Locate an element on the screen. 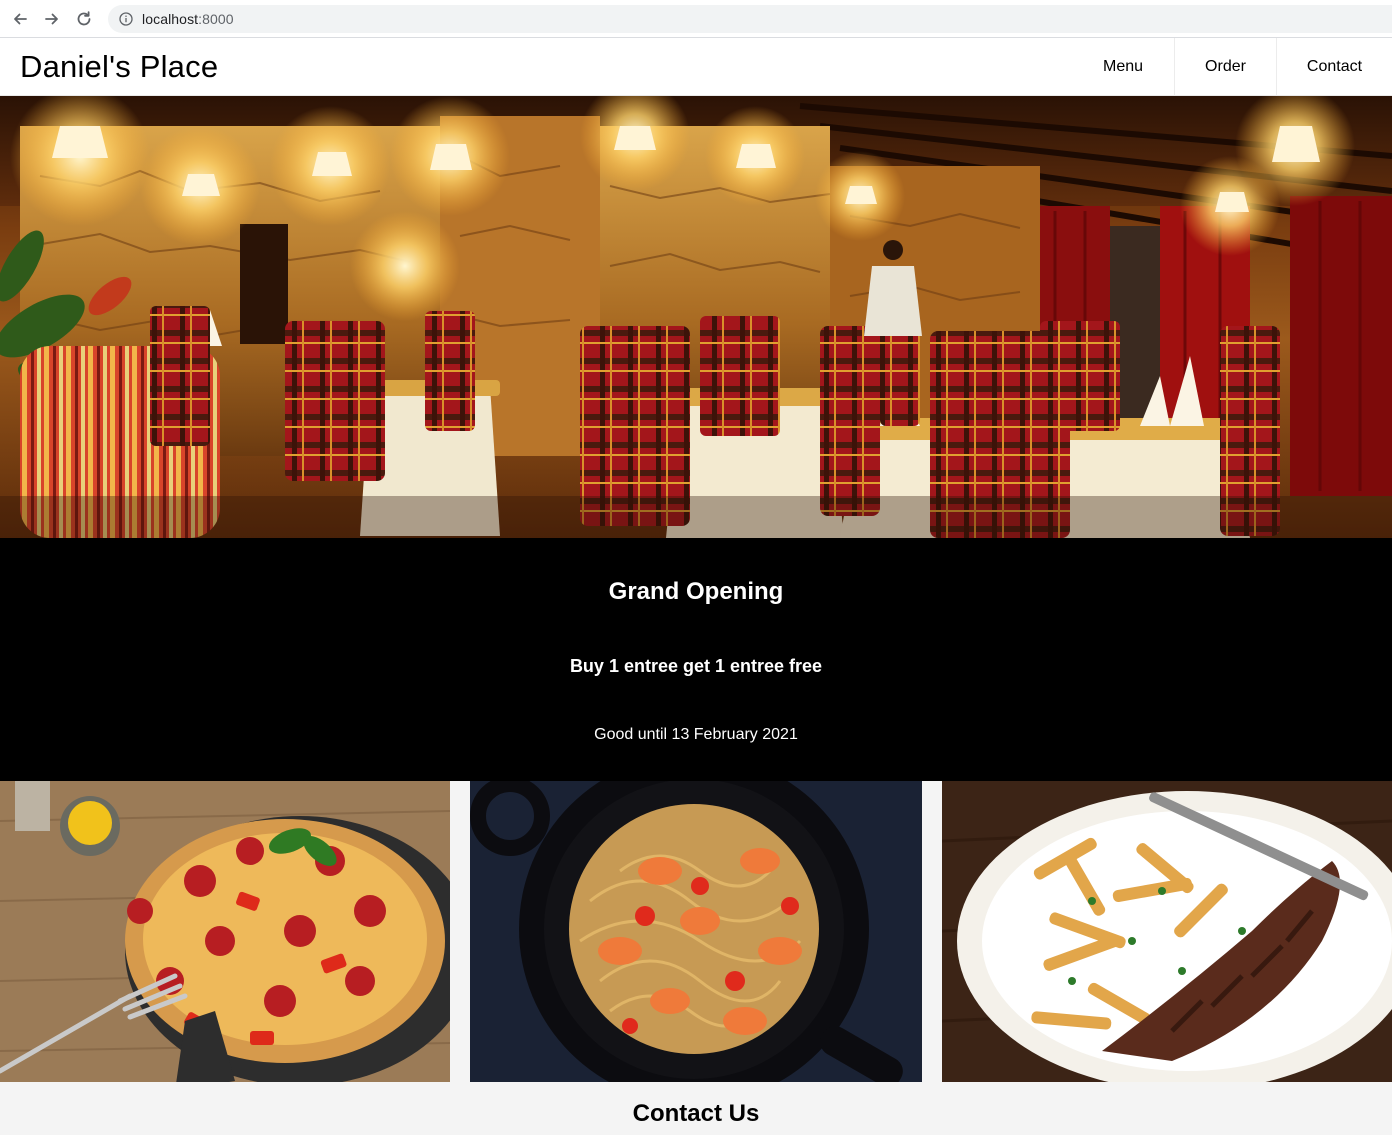 Image resolution: width=1392 pixels, height=1135 pixels. promo-valid-until: Good until 13 February 2021 is located at coordinates (696, 734).